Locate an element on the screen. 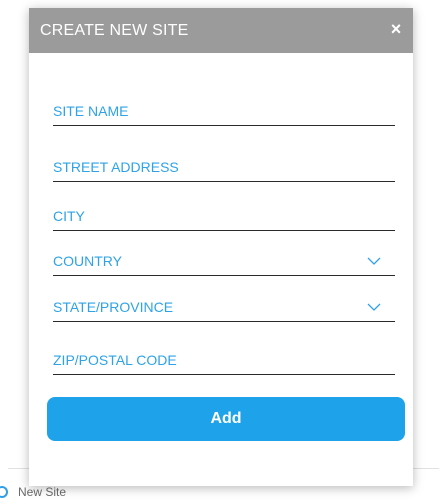 The height and width of the screenshot is (500, 439). close-icon: × is located at coordinates (396, 29).